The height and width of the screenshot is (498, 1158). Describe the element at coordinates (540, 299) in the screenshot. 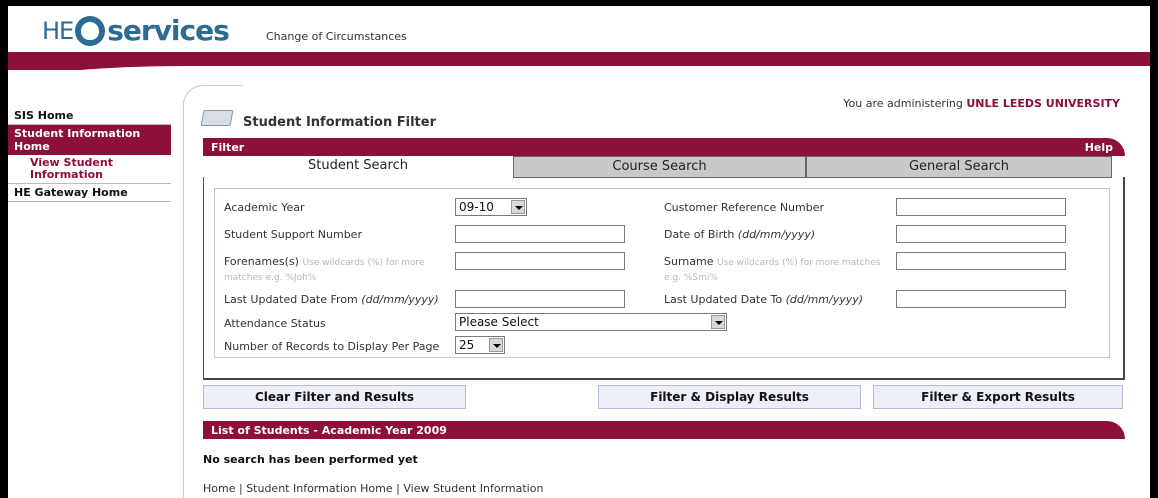

I see `last-updated-from-input` at that location.